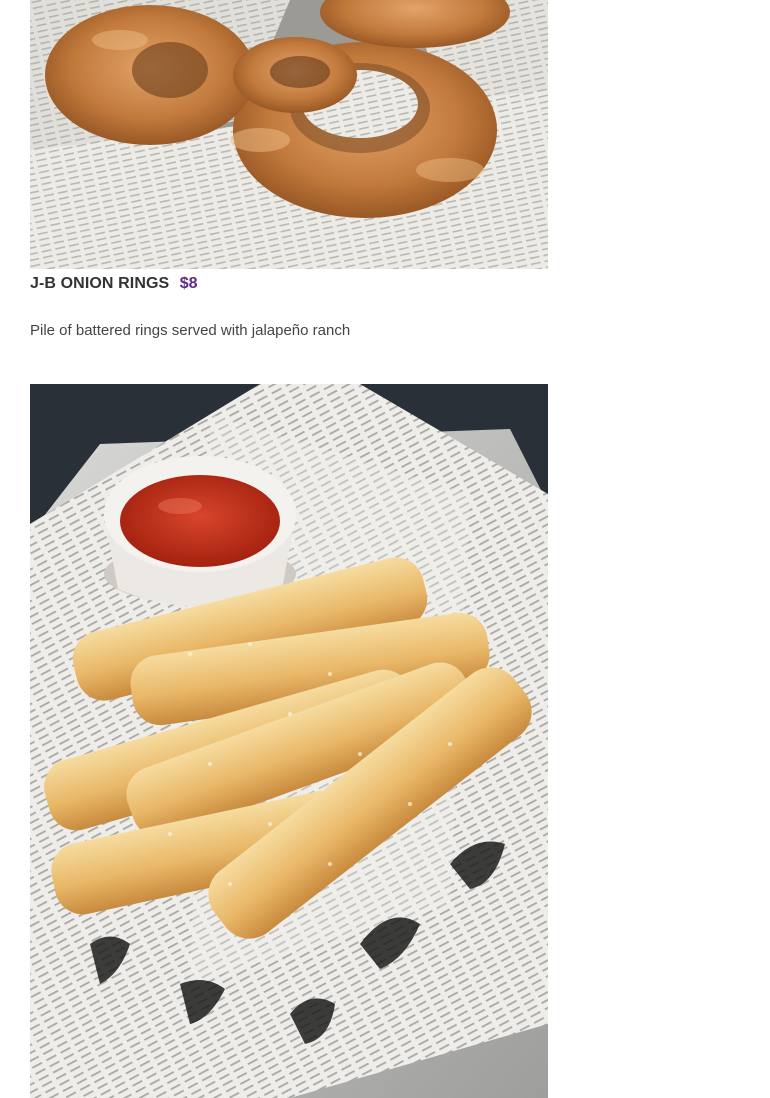 Image resolution: width=770 pixels, height=1098 pixels. Describe the element at coordinates (100, 283) in the screenshot. I see `item-name: J-B ONION RINGS` at that location.